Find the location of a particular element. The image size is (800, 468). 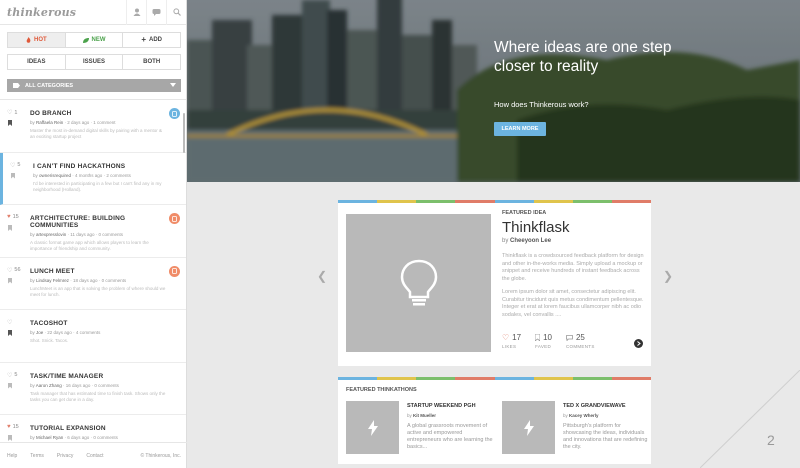

faved-label: FAVED is located at coordinates (543, 346).